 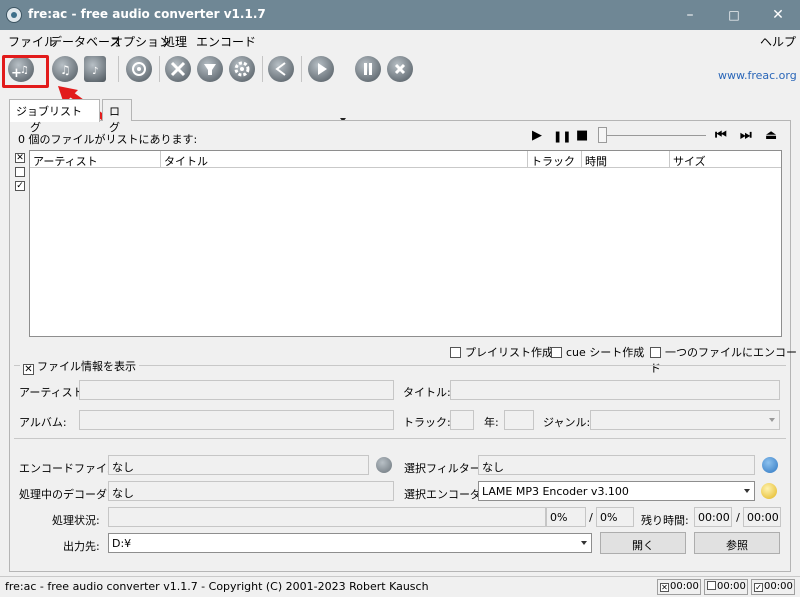 I want to click on progress-percent-1: 0%, so click(x=566, y=517).